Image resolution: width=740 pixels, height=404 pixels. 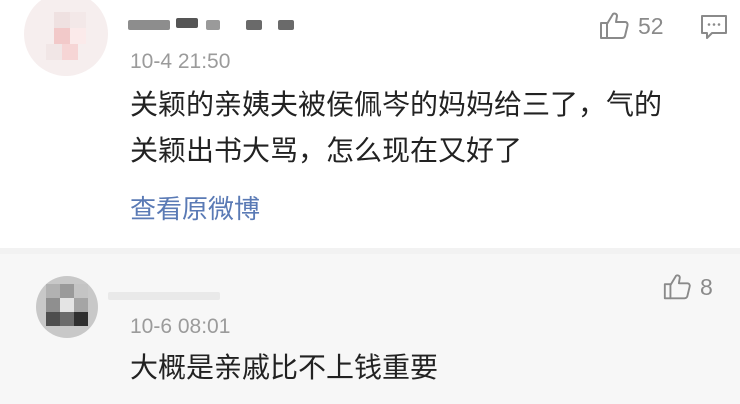 I want to click on view-original-post-link: 查看原微博, so click(x=195, y=210).